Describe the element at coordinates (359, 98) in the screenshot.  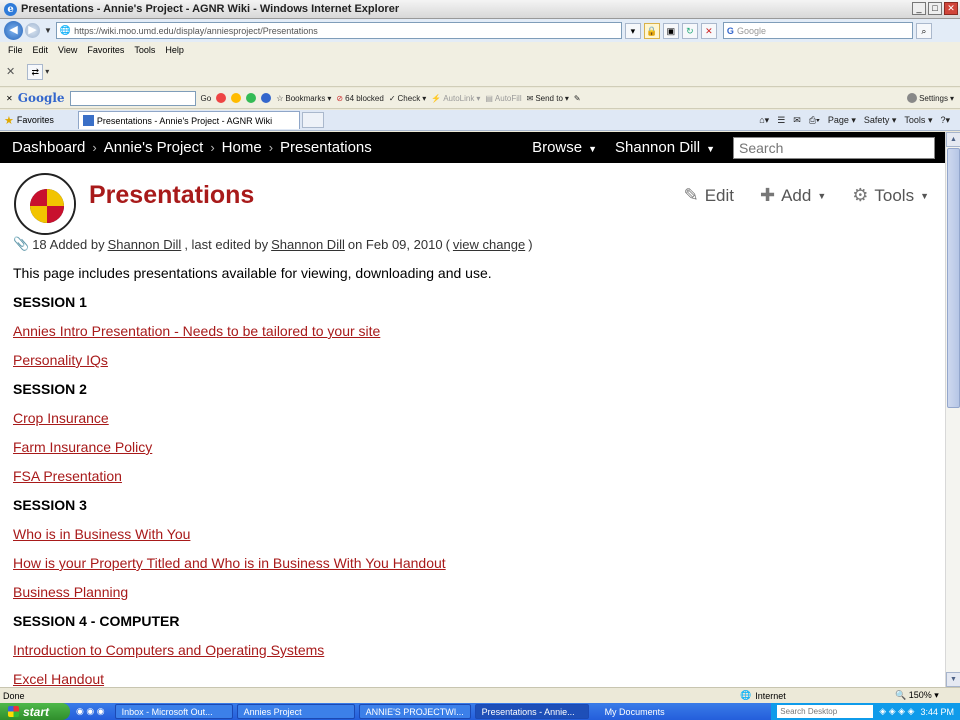
I see `popup-blocked-button: ⊘ 64 blocked` at that location.